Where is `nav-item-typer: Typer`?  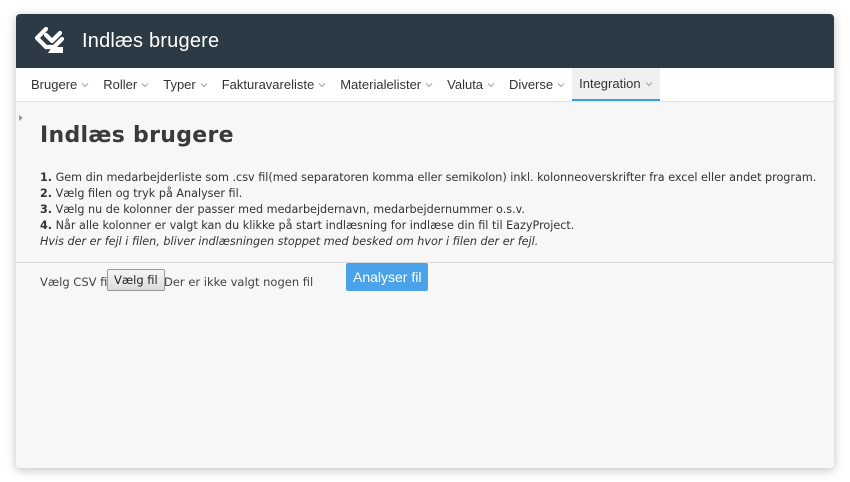 nav-item-typer: Typer is located at coordinates (185, 84).